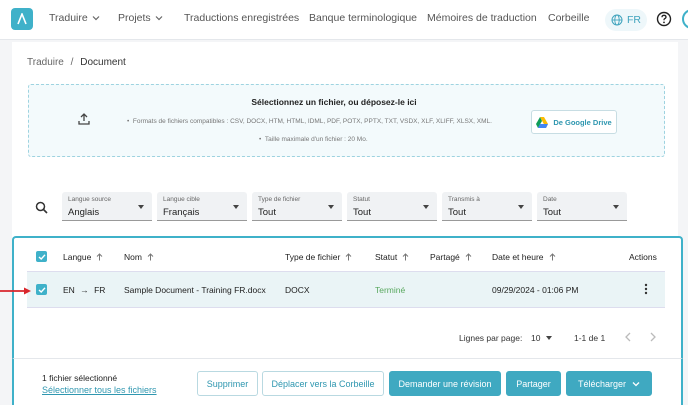  Describe the element at coordinates (202, 206) in the screenshot. I see `filter-langue-cible: Langue cible Français` at that location.